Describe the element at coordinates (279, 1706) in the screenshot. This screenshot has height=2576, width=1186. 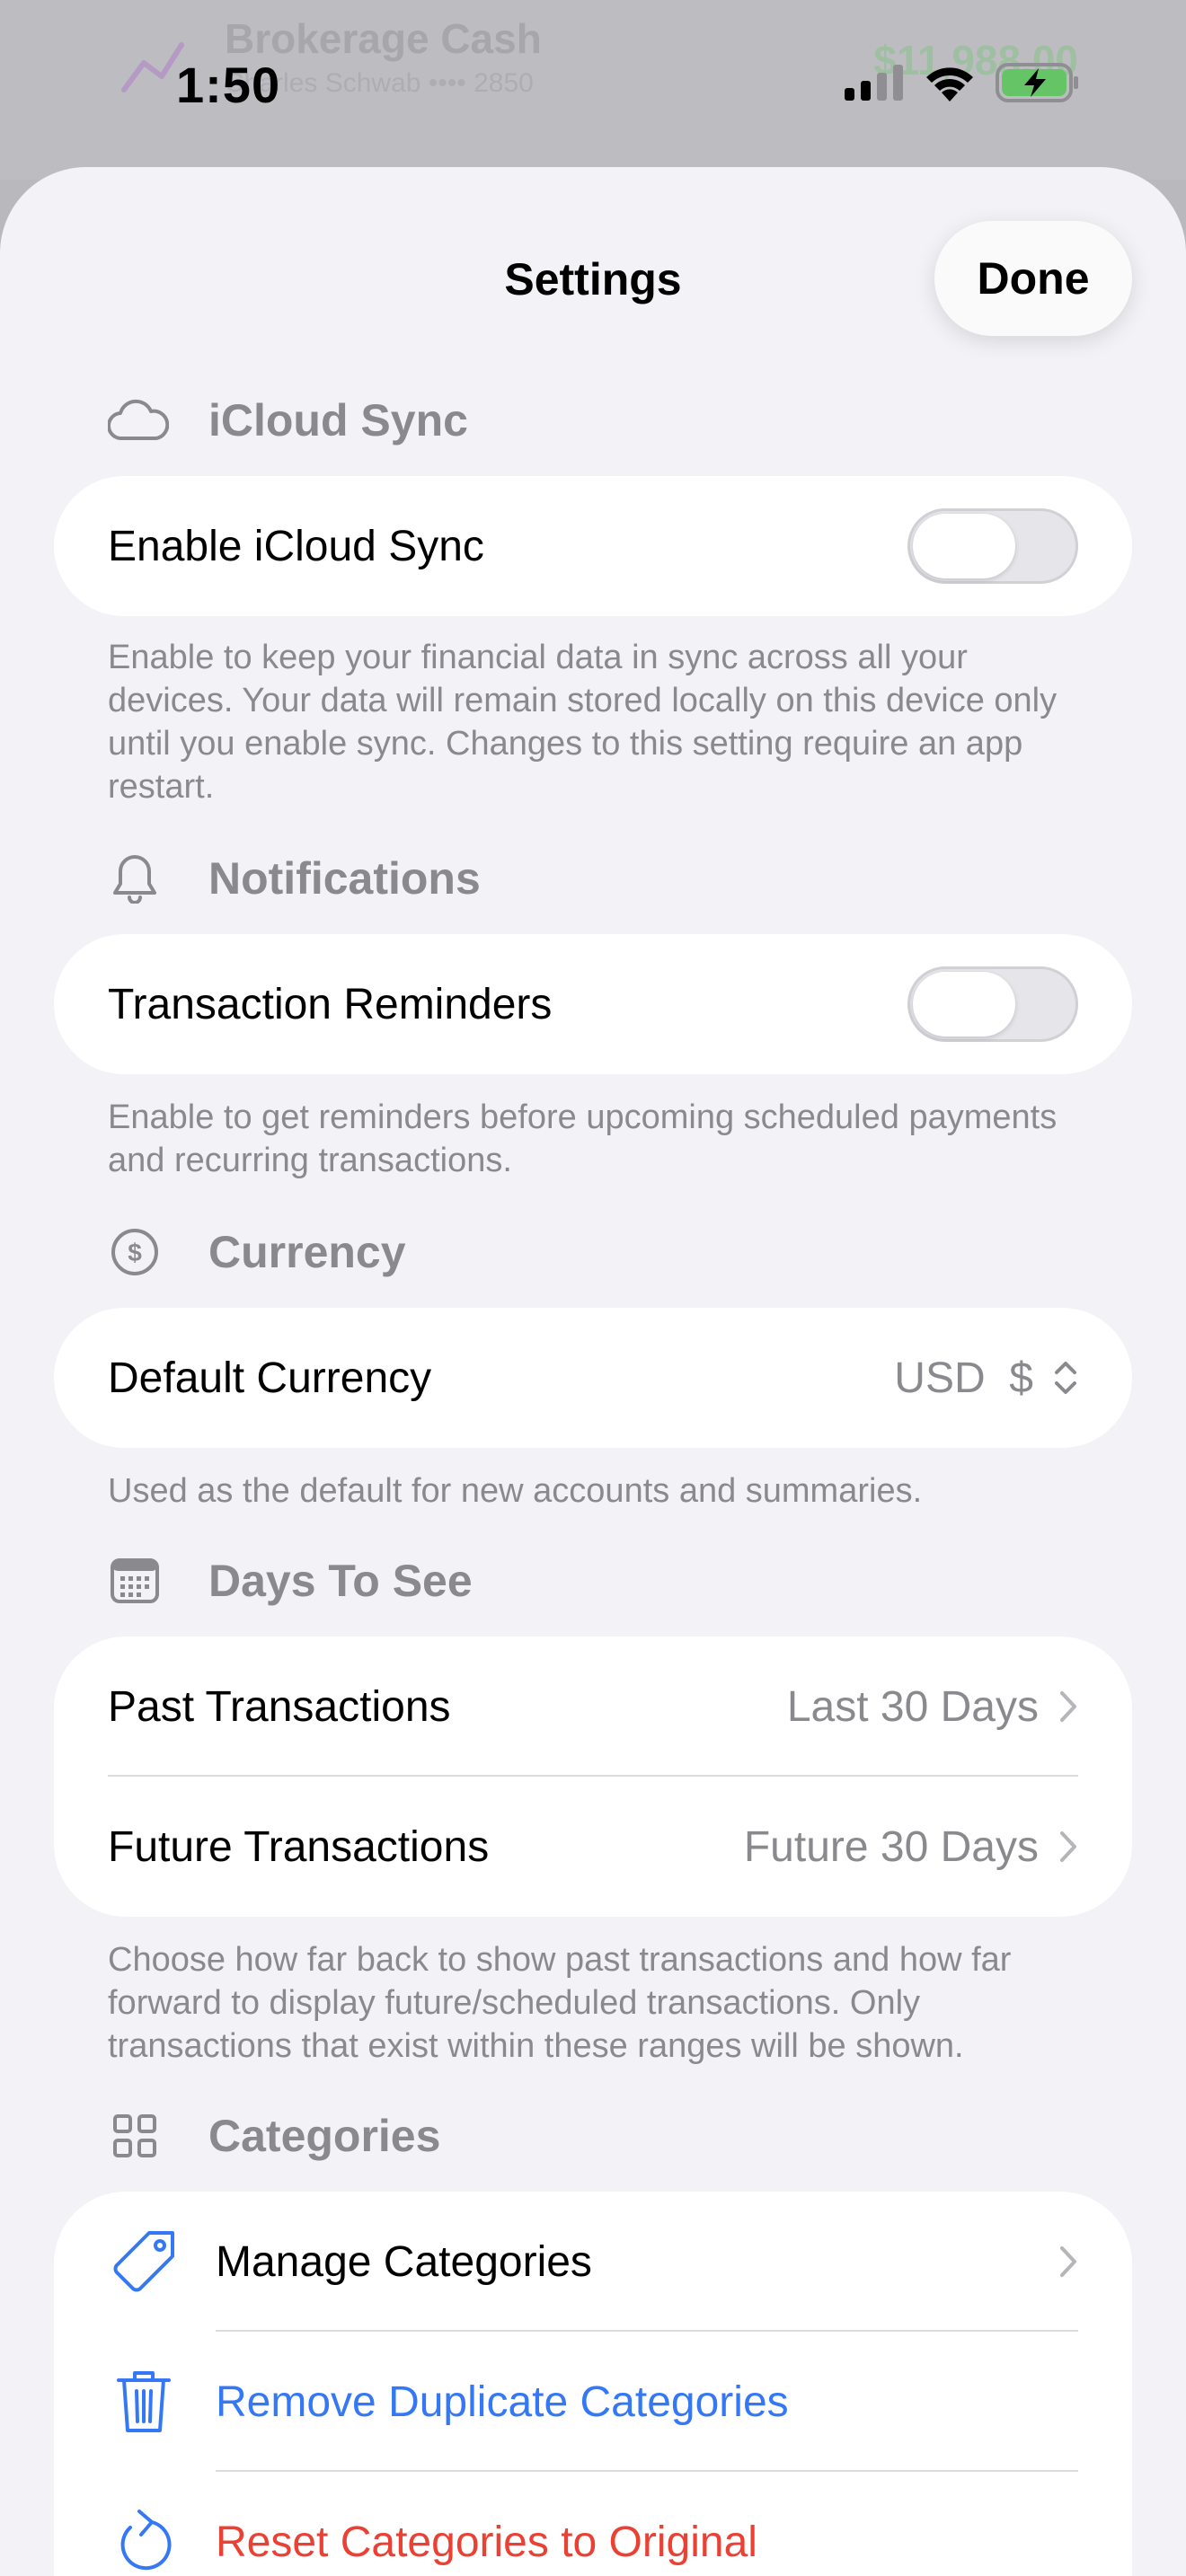
I see `past-transactions-label: Past Transactions` at that location.